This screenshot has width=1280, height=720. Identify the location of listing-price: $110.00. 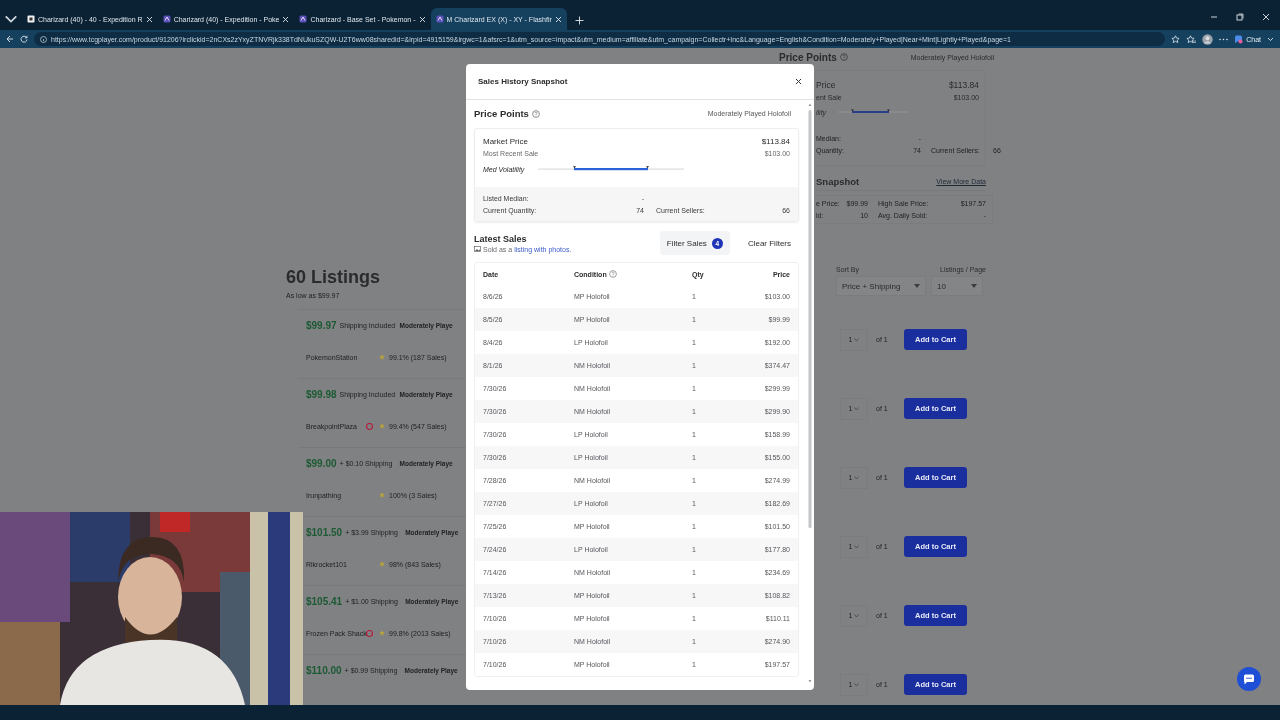
(324, 670).